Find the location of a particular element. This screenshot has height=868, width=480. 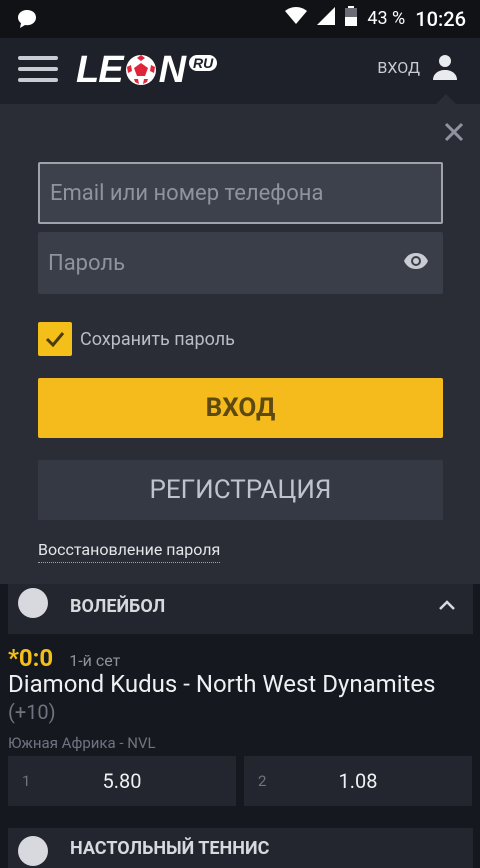

app-header: LE N RU ВХОД is located at coordinates (240, 71).